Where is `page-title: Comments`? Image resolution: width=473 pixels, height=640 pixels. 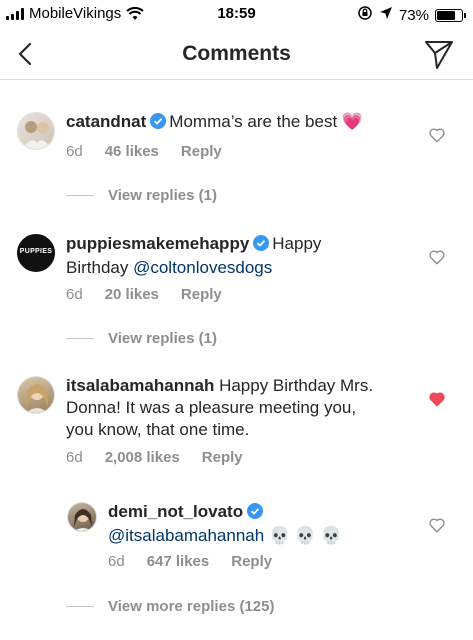
page-title: Comments is located at coordinates (236, 53).